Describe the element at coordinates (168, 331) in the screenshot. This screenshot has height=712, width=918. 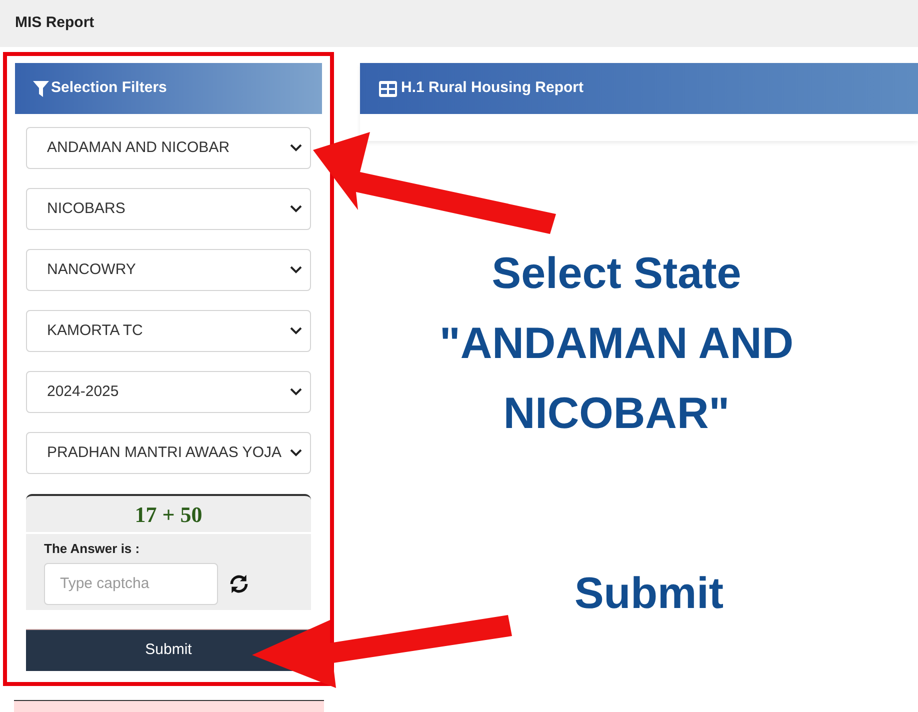
I see `dropdown-select: KAMORTA TC` at that location.